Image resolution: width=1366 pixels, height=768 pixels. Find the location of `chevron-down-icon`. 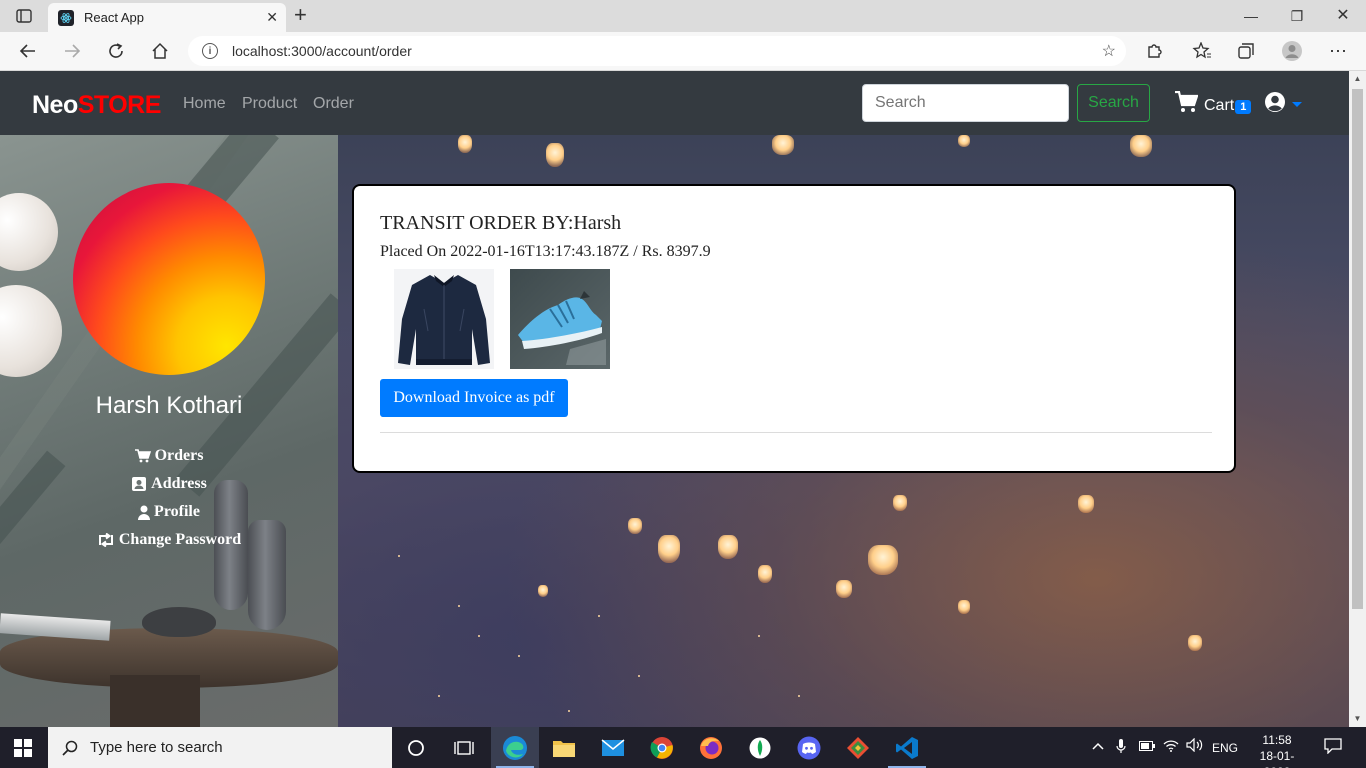

chevron-down-icon is located at coordinates (1297, 104).